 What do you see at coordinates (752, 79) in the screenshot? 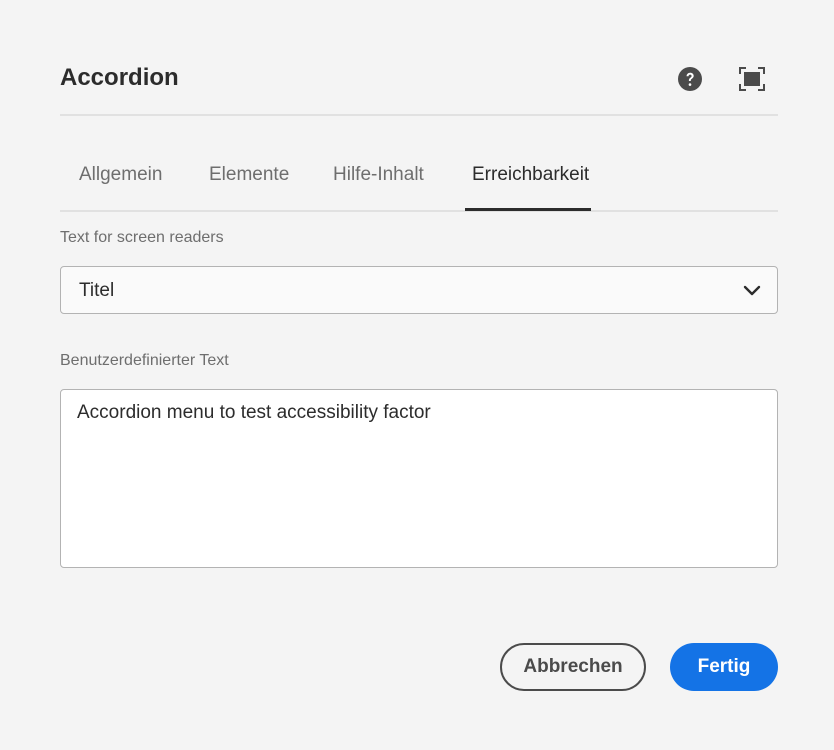
I see `fullscreen-icon` at bounding box center [752, 79].